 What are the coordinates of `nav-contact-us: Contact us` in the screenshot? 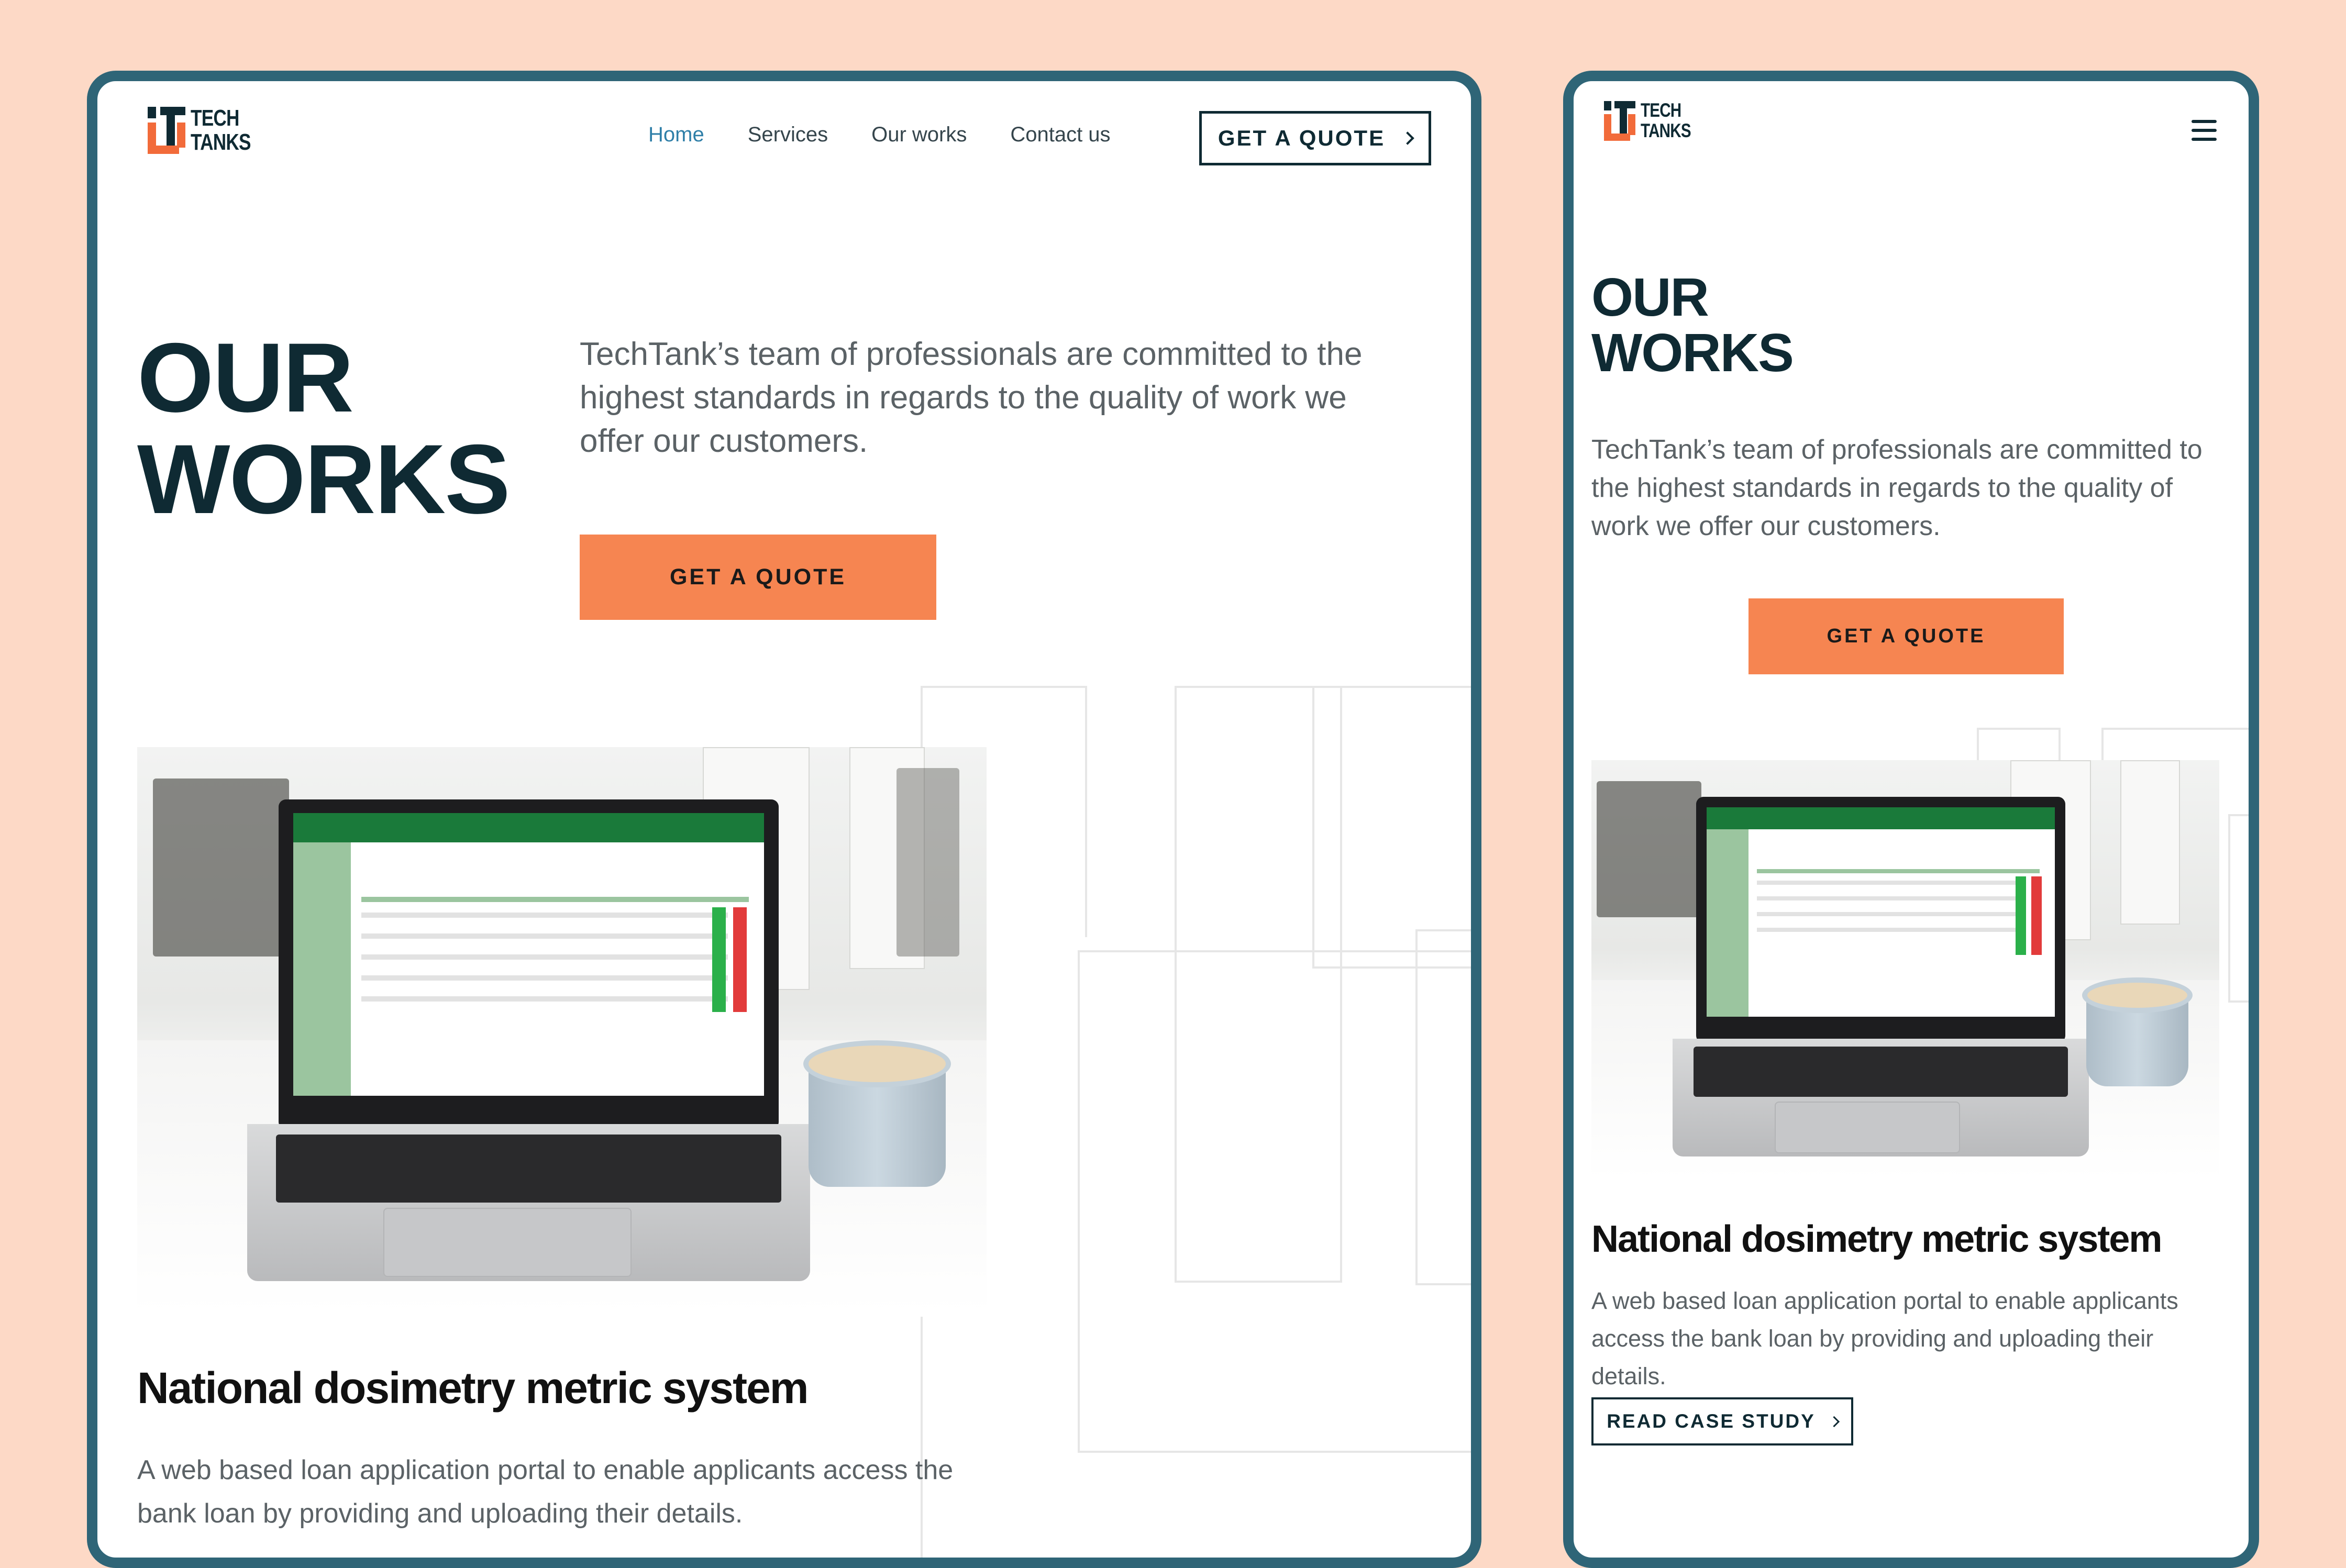 It's located at (1060, 135).